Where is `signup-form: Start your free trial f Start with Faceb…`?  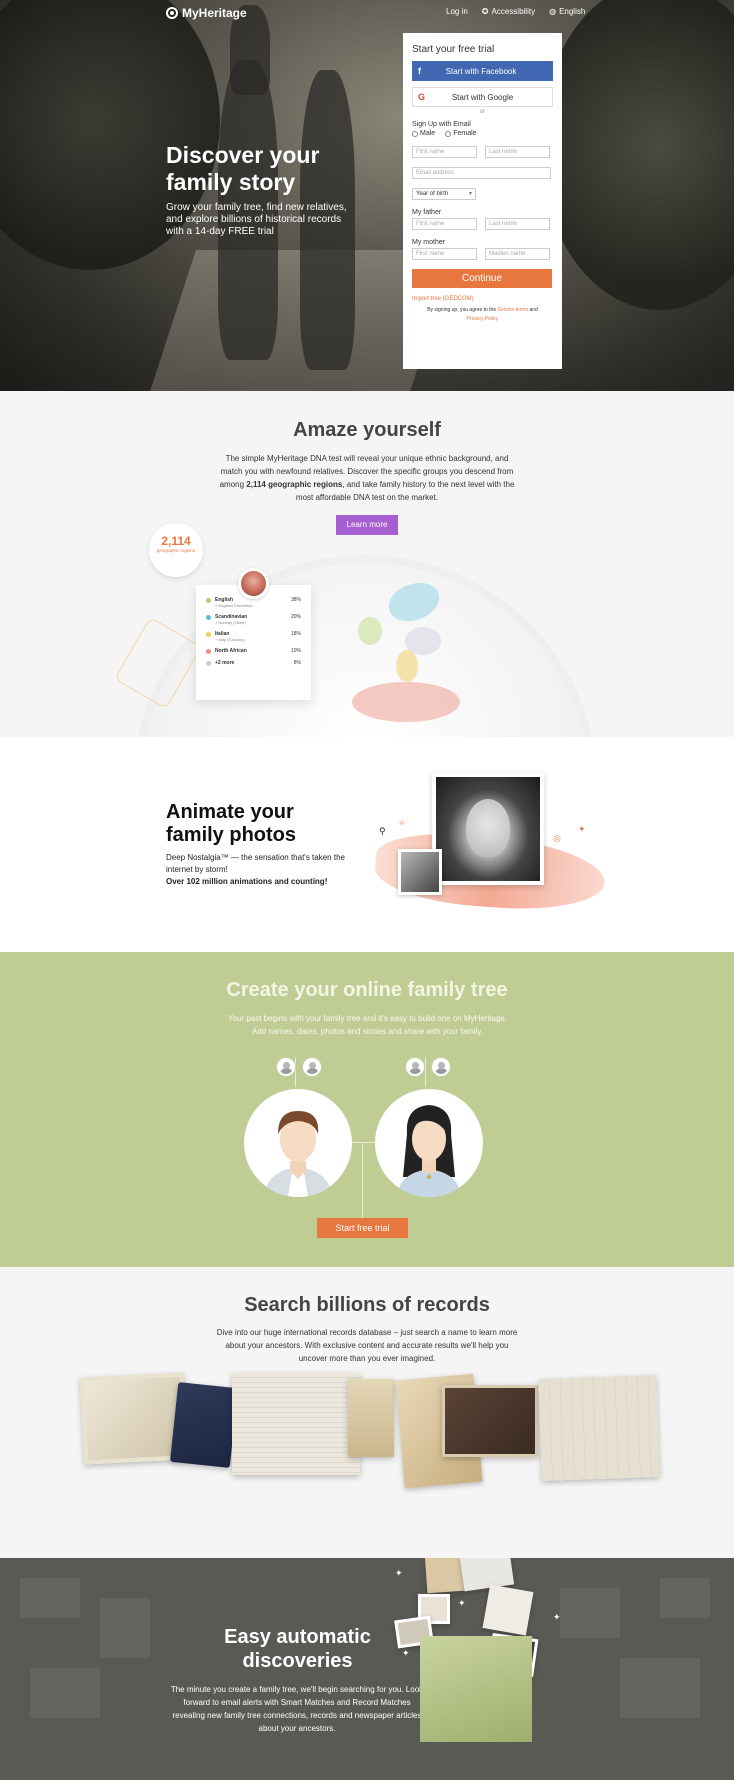
signup-form: Start your free trial f Start with Faceb… is located at coordinates (482, 201).